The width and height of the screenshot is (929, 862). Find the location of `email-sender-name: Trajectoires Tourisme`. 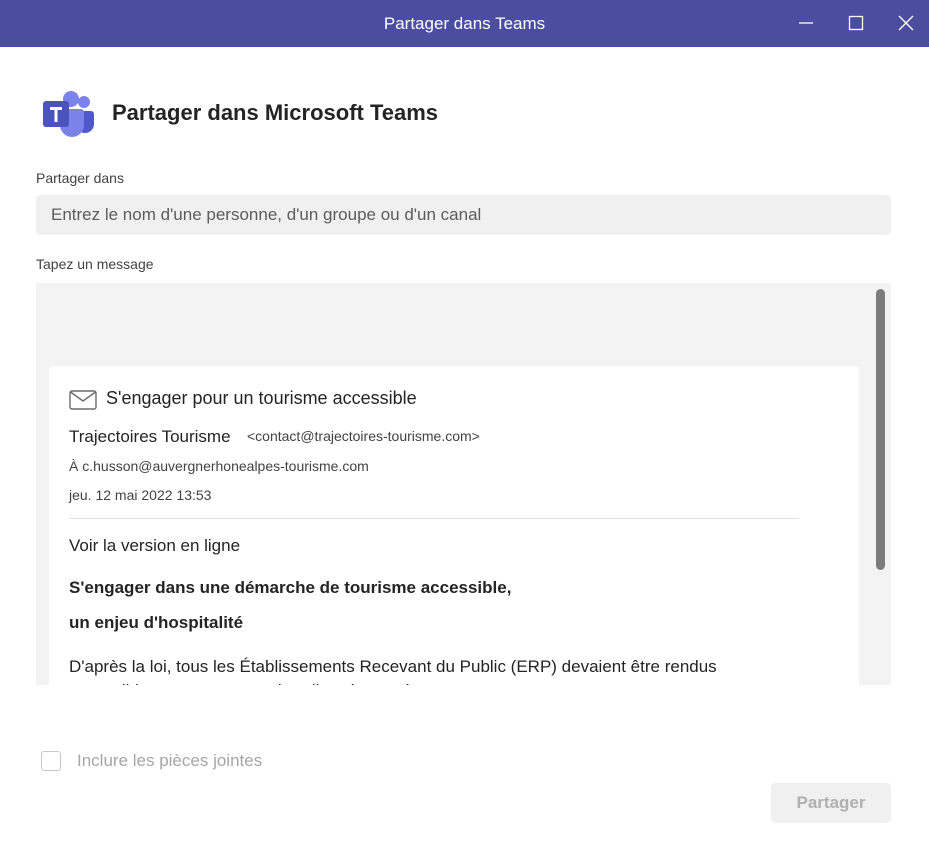

email-sender-name: Trajectoires Tourisme is located at coordinates (150, 436).